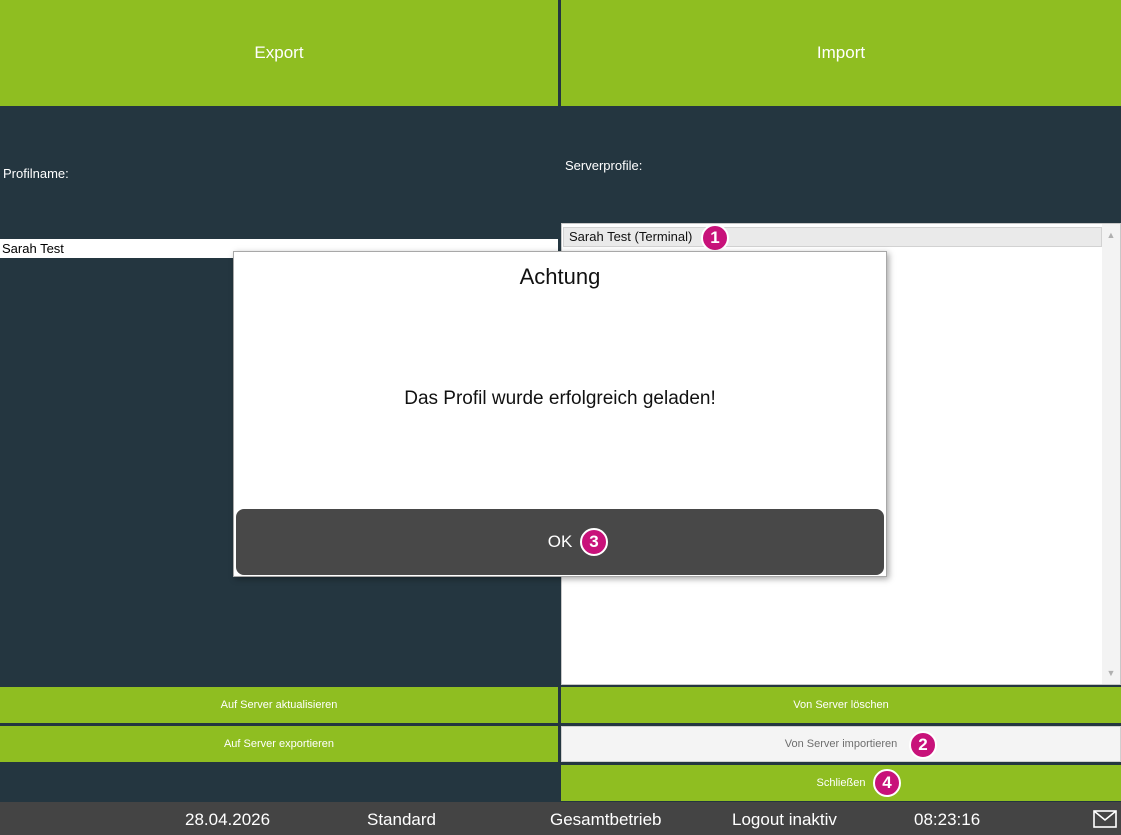 Image resolution: width=1121 pixels, height=835 pixels. What do you see at coordinates (279, 744) in the screenshot?
I see `export-to-server-button: Auf Server exportieren` at bounding box center [279, 744].